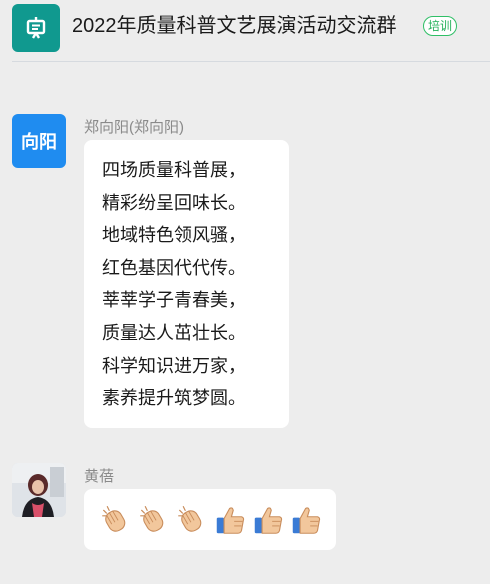 The image size is (490, 584). Describe the element at coordinates (174, 300) in the screenshot. I see `message-line: 莘莘学子青春美，` at that location.